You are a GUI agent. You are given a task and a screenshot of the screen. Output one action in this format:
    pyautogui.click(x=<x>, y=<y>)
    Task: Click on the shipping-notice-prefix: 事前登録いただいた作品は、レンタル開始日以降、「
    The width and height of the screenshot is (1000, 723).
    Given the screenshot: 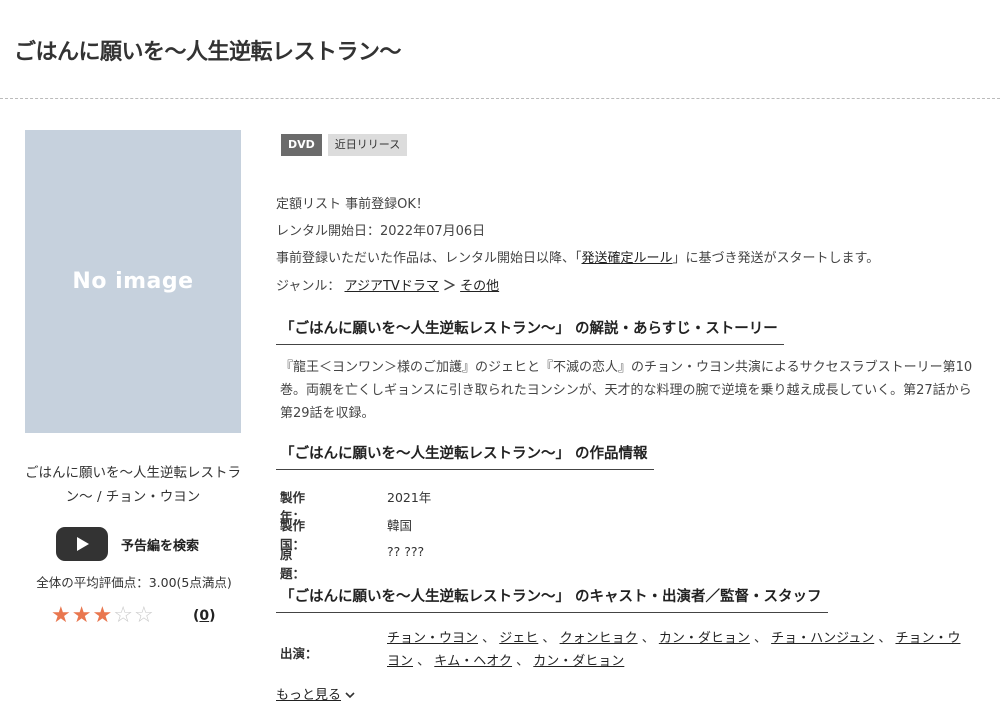 What is the action you would take?
    pyautogui.click(x=429, y=258)
    